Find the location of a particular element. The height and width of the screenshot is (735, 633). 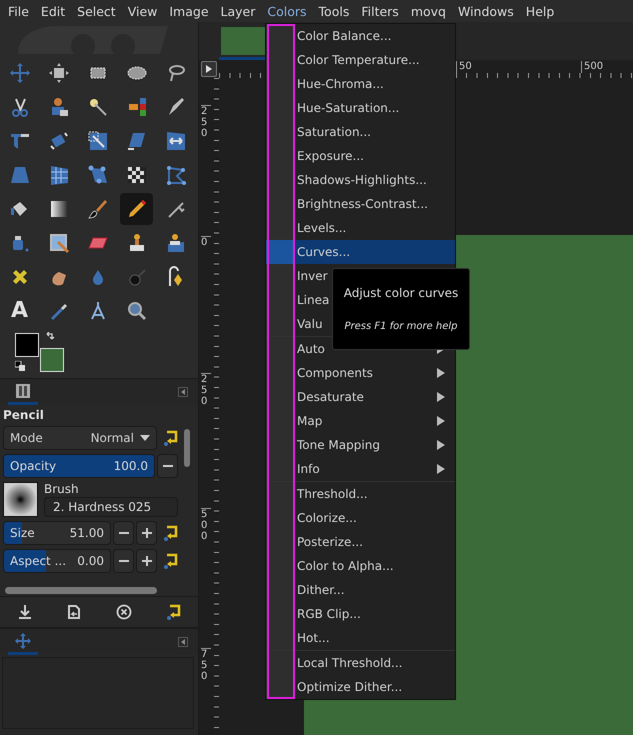

slider-label: Size is located at coordinates (22, 533).